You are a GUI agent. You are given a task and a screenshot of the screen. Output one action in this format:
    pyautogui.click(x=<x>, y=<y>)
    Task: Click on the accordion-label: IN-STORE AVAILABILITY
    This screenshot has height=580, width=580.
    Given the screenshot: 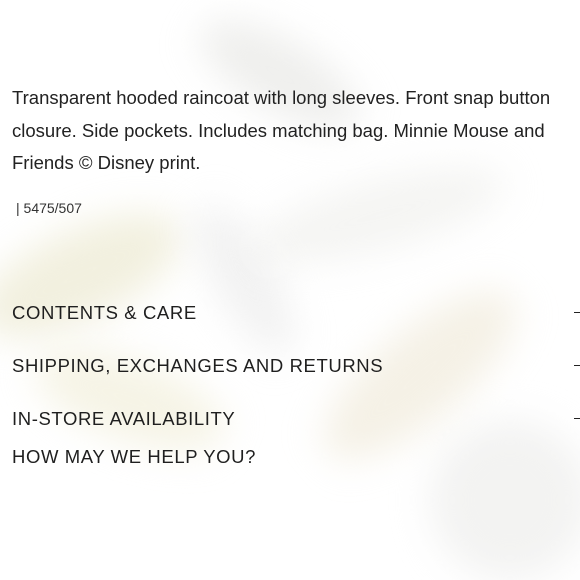 What is the action you would take?
    pyautogui.click(x=124, y=418)
    